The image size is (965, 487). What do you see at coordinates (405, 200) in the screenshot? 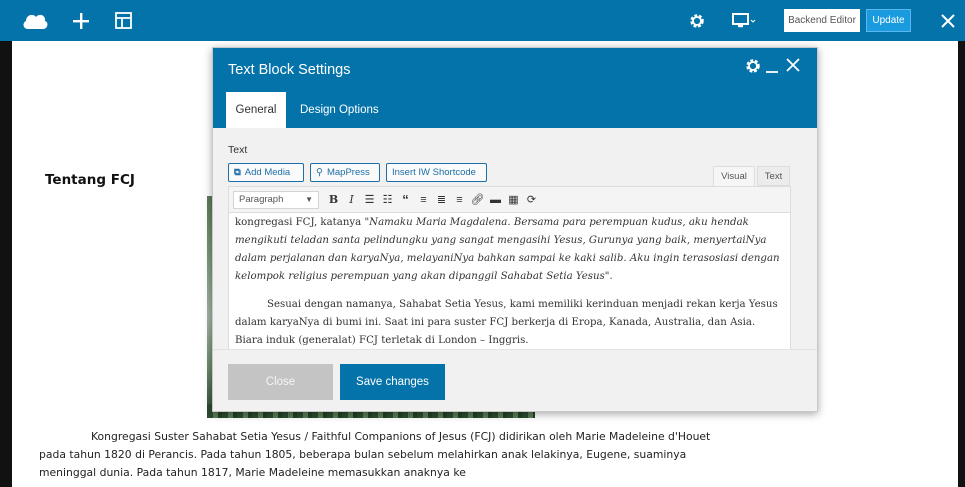
I see `blockquote-icon: “` at bounding box center [405, 200].